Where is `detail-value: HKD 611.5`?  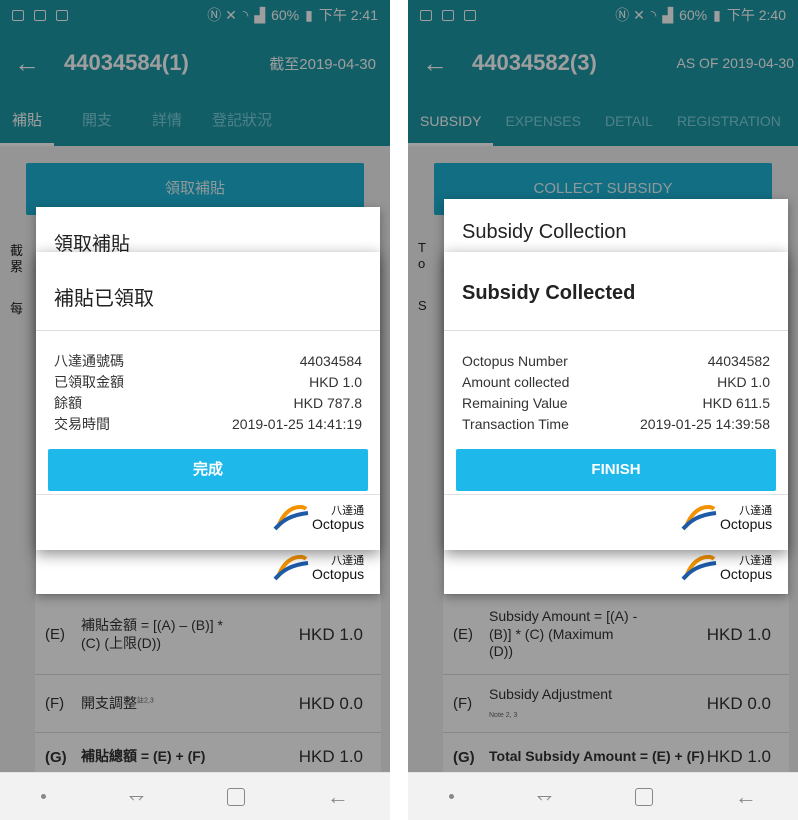
detail-value: HKD 611.5 is located at coordinates (736, 403).